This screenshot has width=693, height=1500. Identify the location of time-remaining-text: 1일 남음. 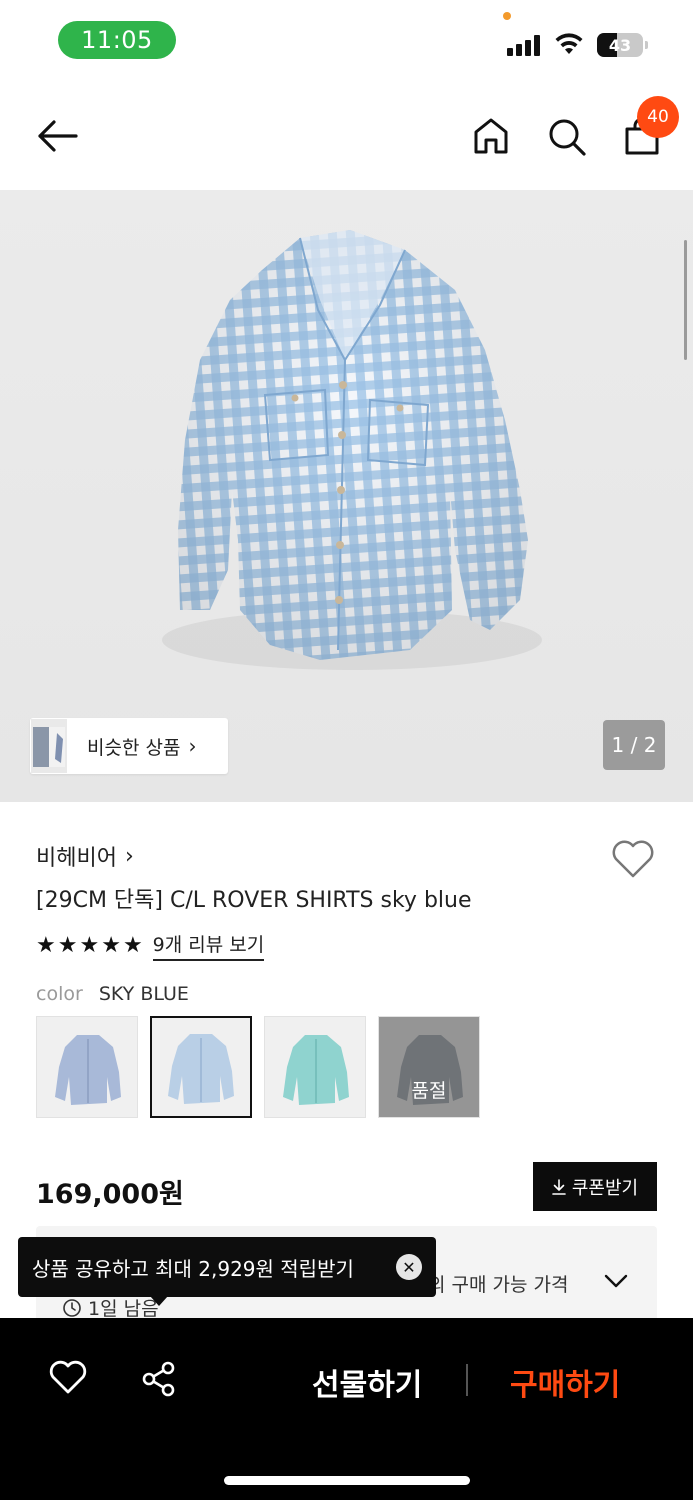
(123, 1309).